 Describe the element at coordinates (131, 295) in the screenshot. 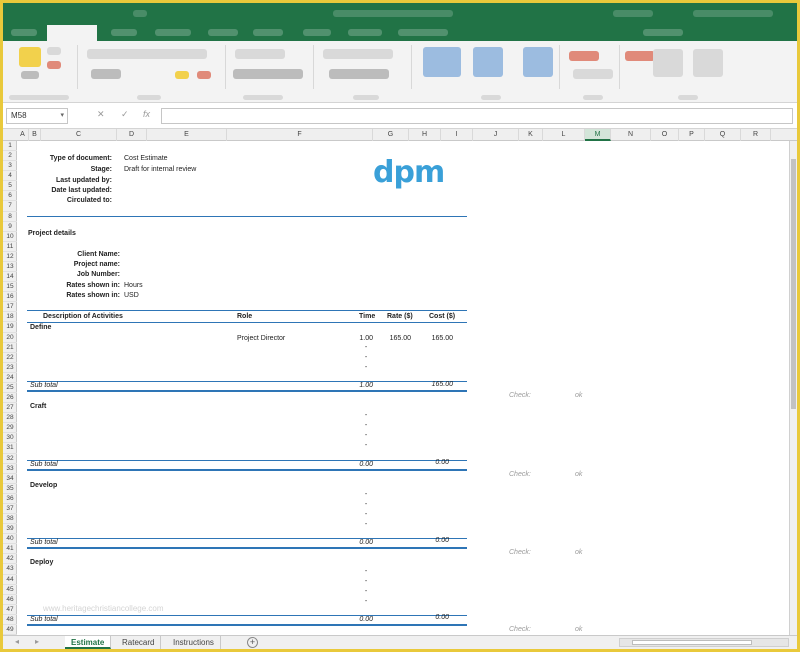

I see `rates-currency-value: USD` at that location.